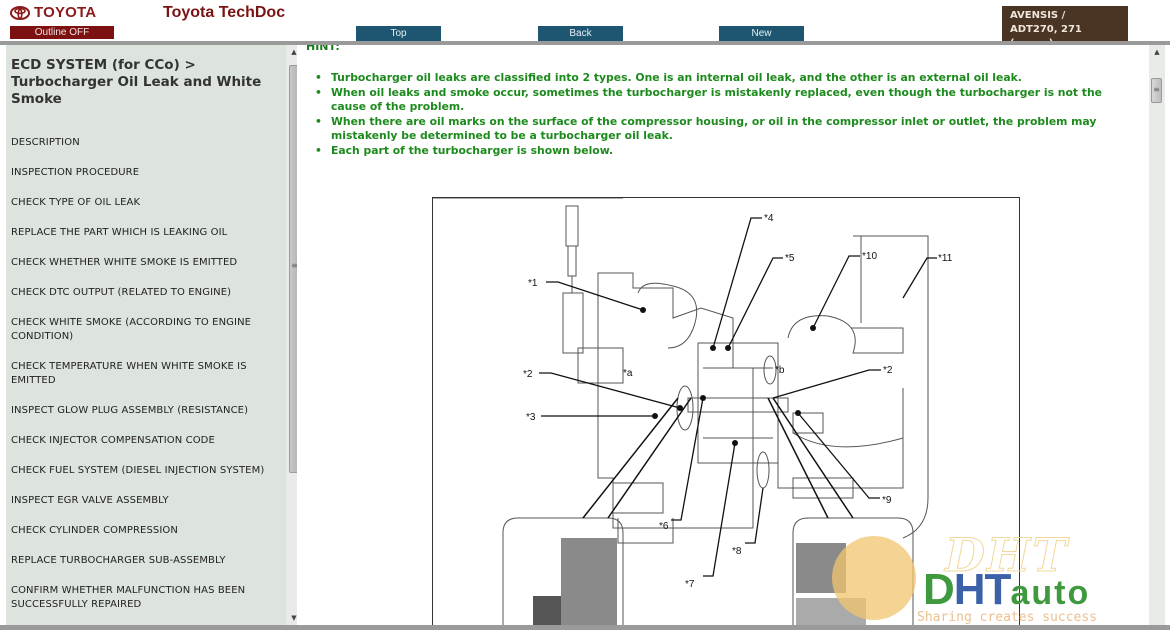  I want to click on toc-item: CHECK INJECTOR COMPENSATION CODE, so click(149, 441).